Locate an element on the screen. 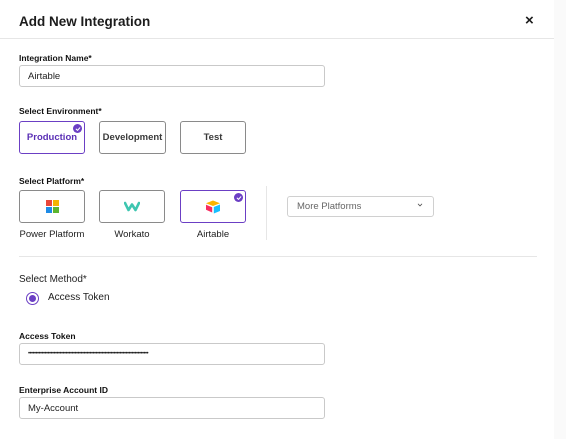 This screenshot has width=566, height=439. access-token-label: Access Token is located at coordinates (47, 336).